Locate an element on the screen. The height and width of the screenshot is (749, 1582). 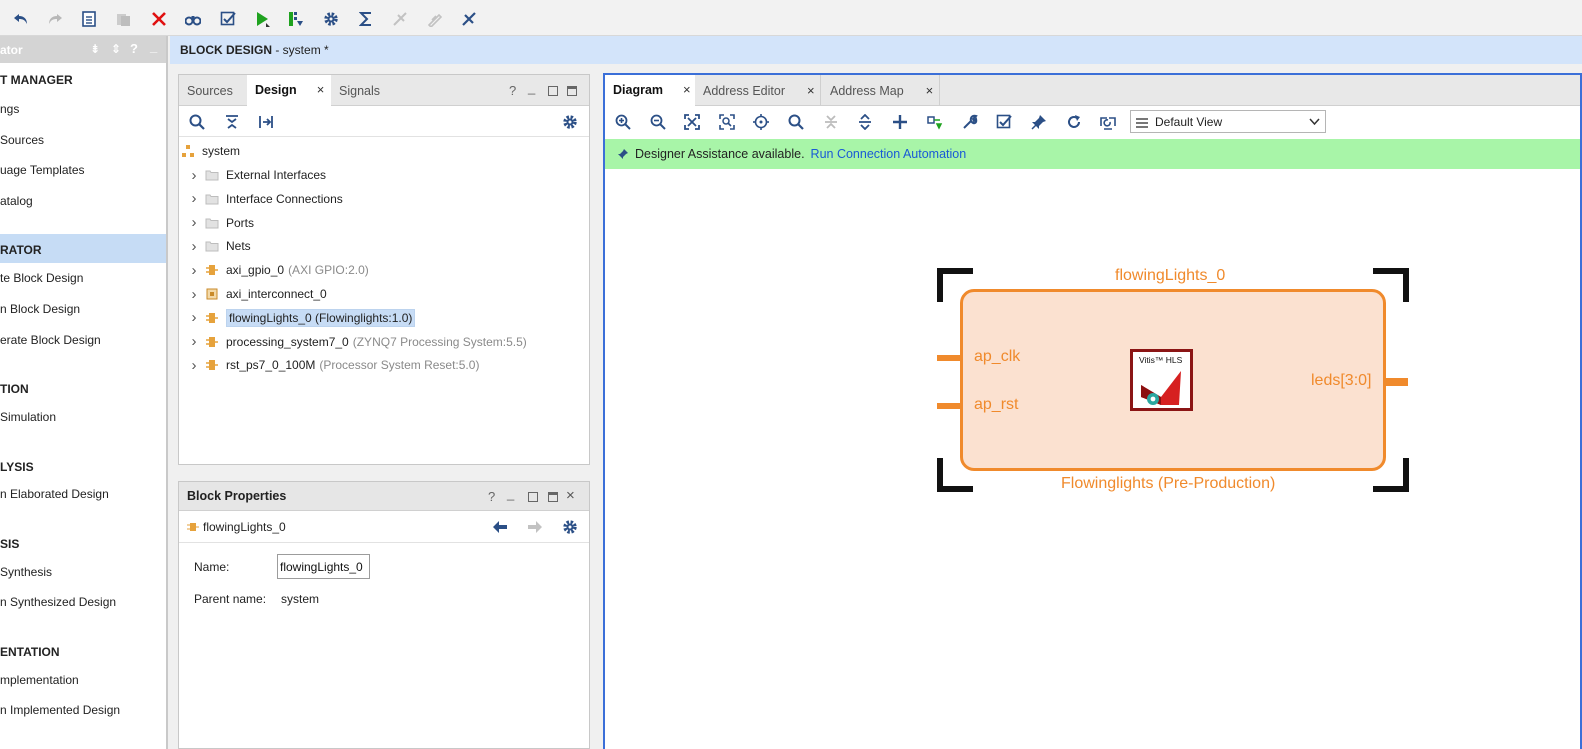
flow-section-synthesis: SIS is located at coordinates (9, 544).